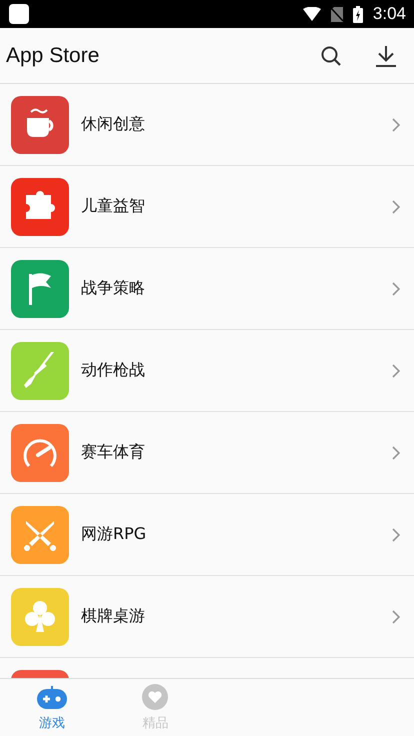 The image size is (414, 736). Describe the element at coordinates (311, 14) in the screenshot. I see `wifi-icon` at that location.